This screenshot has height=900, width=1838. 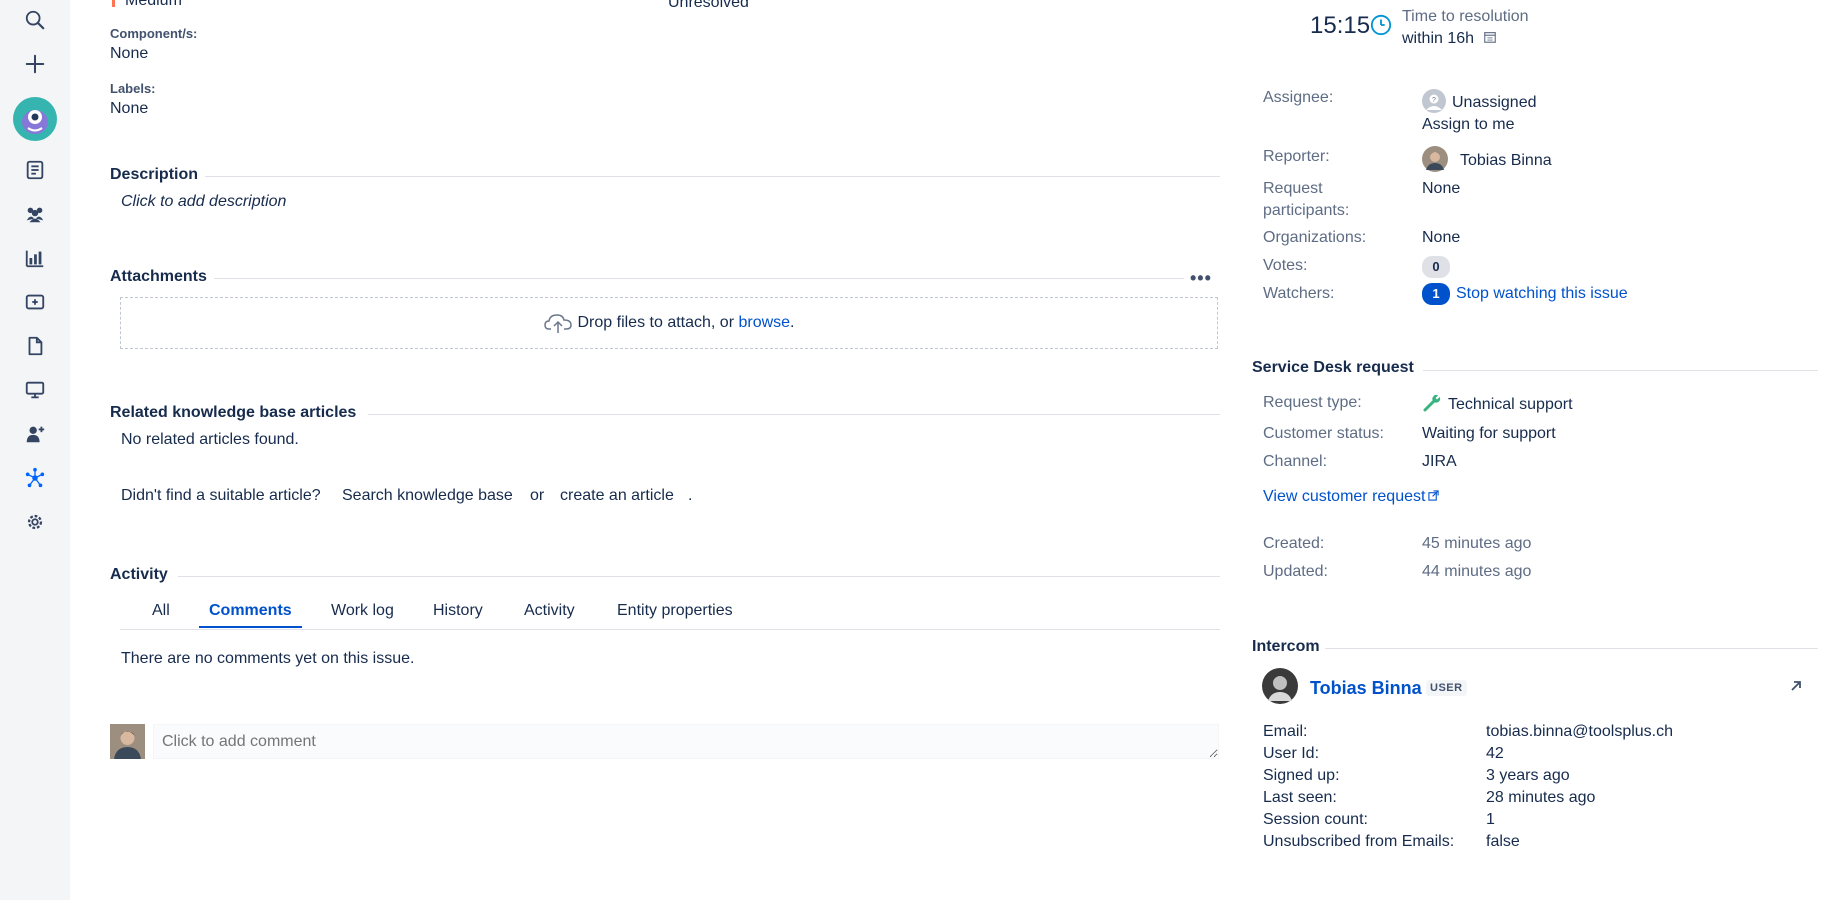 I want to click on no-comments-text: There are no comments yet on this issue., so click(x=268, y=658).